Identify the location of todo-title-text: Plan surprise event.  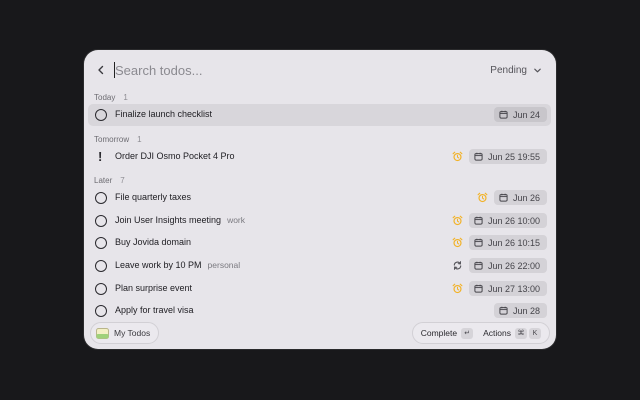
(154, 288).